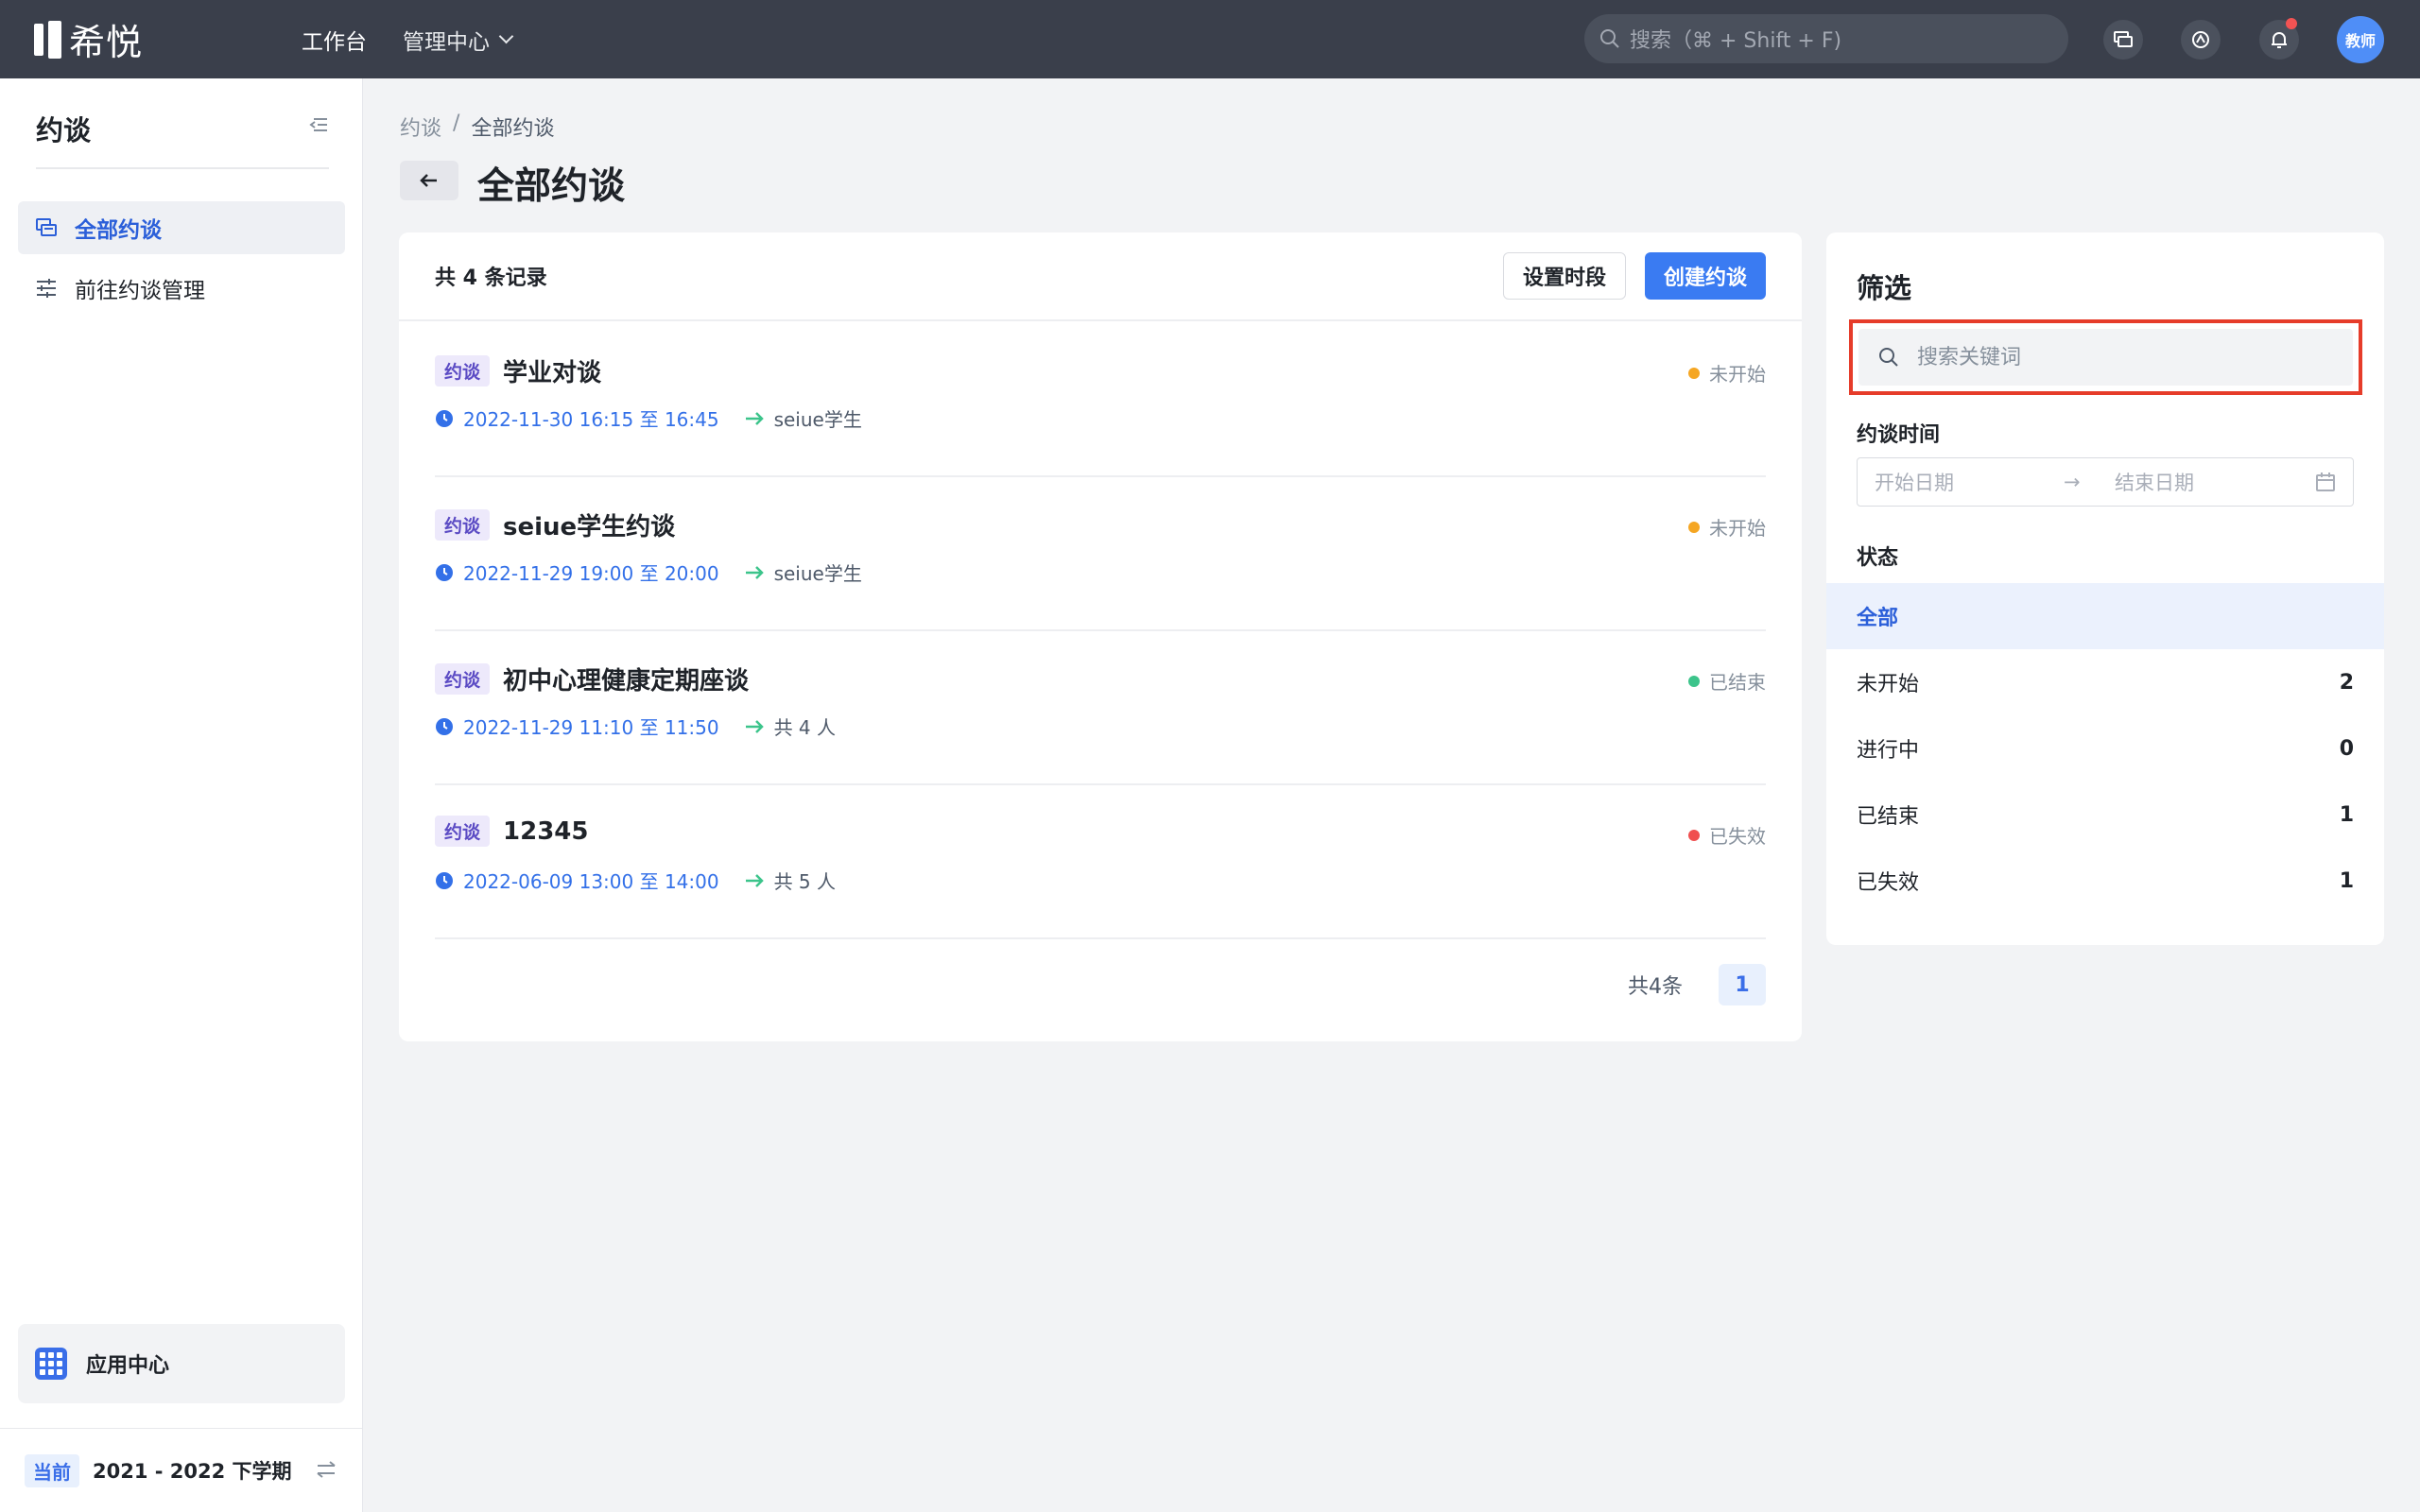 This screenshot has height=1512, width=2420. What do you see at coordinates (1210, 39) in the screenshot?
I see `top-bar: 希悦 工作台 管理中心 搜索（⌘ + Shift + F) 教师` at bounding box center [1210, 39].